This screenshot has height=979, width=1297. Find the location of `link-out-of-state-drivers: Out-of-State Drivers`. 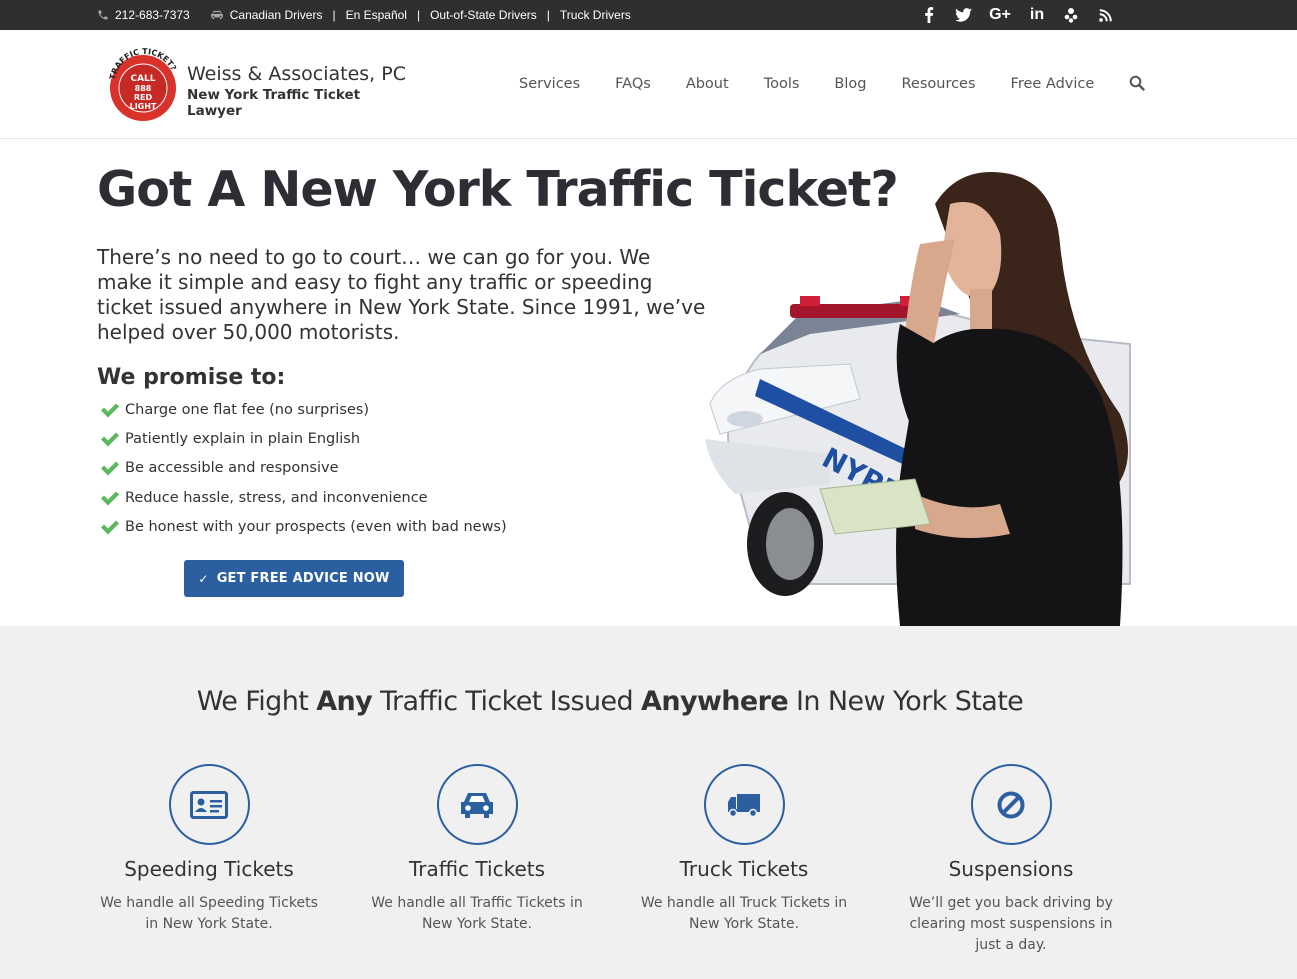

link-out-of-state-drivers: Out-of-State Drivers is located at coordinates (483, 15).